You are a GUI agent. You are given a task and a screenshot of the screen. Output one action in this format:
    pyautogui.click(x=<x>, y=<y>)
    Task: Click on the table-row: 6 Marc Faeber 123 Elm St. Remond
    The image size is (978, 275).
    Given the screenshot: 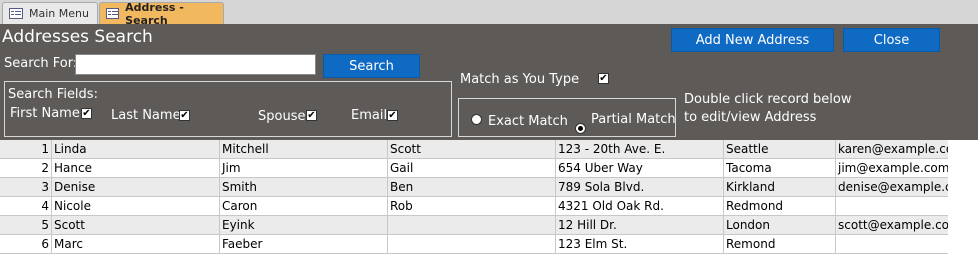 What is the action you would take?
    pyautogui.click(x=474, y=244)
    